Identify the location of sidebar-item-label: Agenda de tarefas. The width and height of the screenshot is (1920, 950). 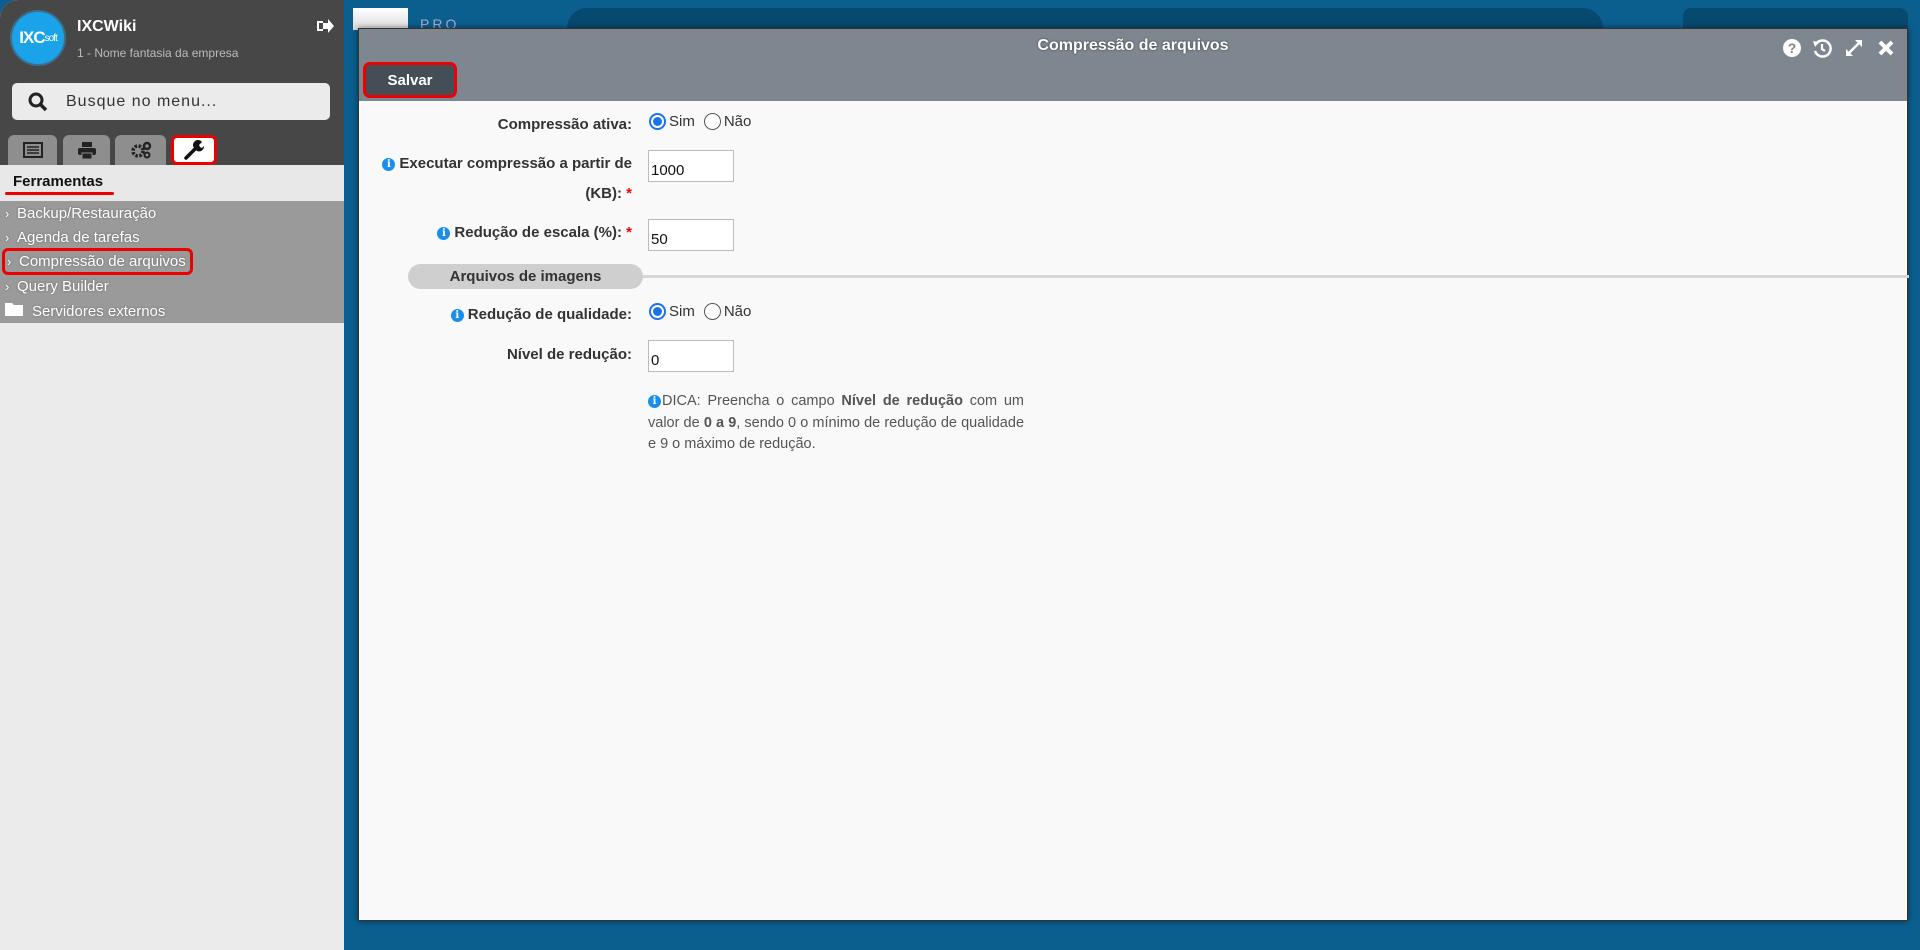
(78, 237).